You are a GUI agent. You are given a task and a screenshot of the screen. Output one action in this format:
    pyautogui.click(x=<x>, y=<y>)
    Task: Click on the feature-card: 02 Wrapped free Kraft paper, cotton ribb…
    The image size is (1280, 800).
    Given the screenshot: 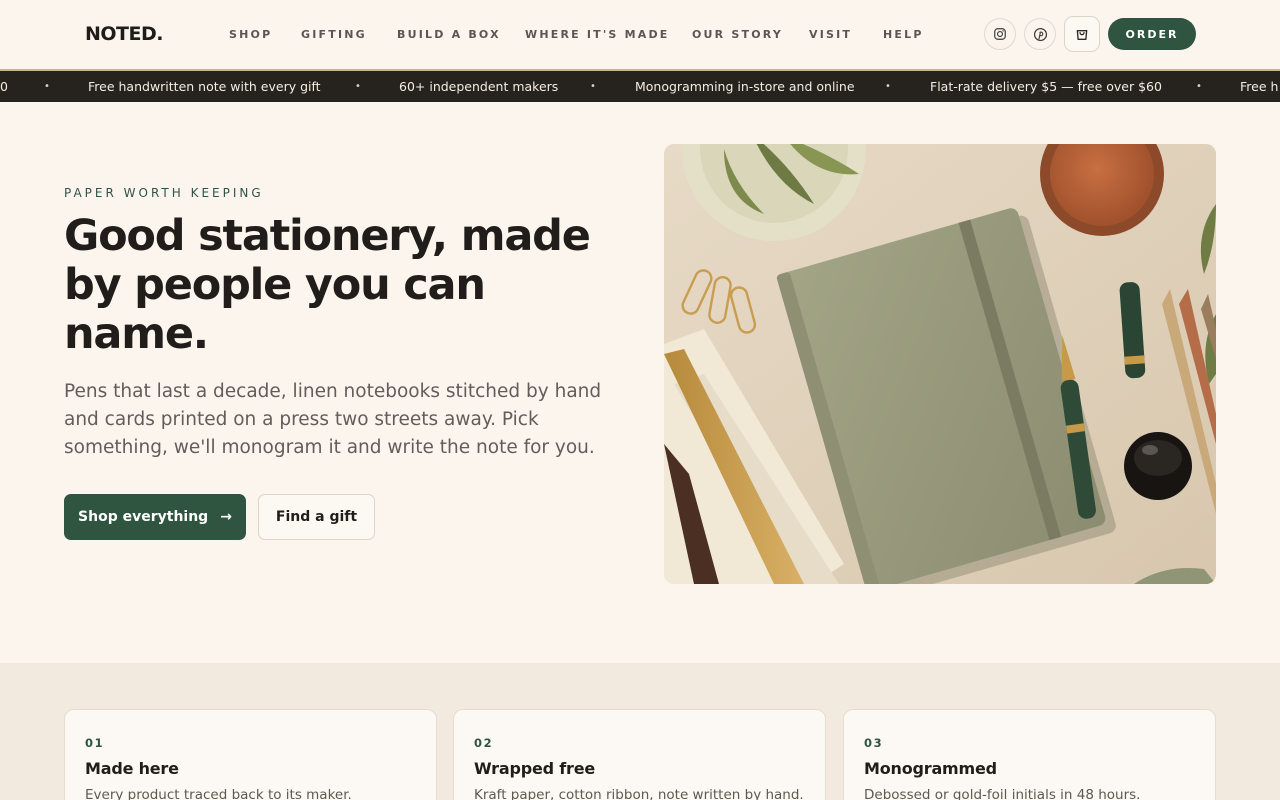 What is the action you would take?
    pyautogui.click(x=639, y=754)
    